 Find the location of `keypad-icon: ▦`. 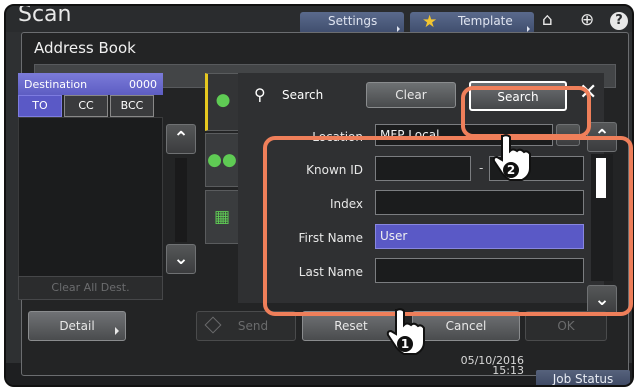

keypad-icon: ▦ is located at coordinates (222, 217).